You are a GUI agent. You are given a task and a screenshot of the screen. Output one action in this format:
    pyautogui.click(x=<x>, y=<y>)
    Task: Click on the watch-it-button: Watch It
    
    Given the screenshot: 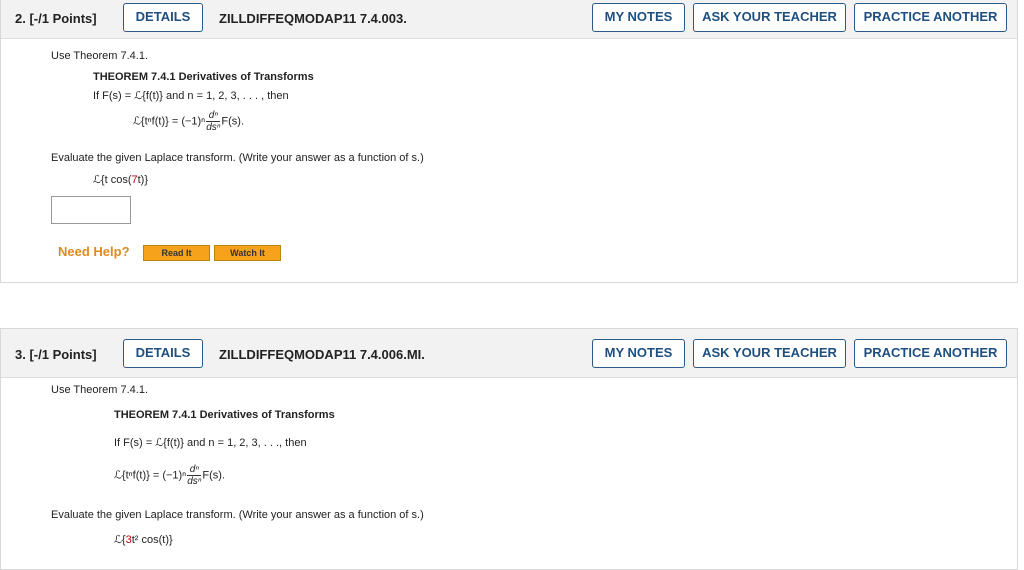 What is the action you would take?
    pyautogui.click(x=247, y=253)
    